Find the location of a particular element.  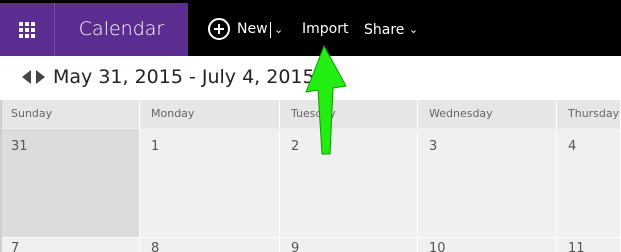

share-button: Share ⌄ is located at coordinates (391, 29).